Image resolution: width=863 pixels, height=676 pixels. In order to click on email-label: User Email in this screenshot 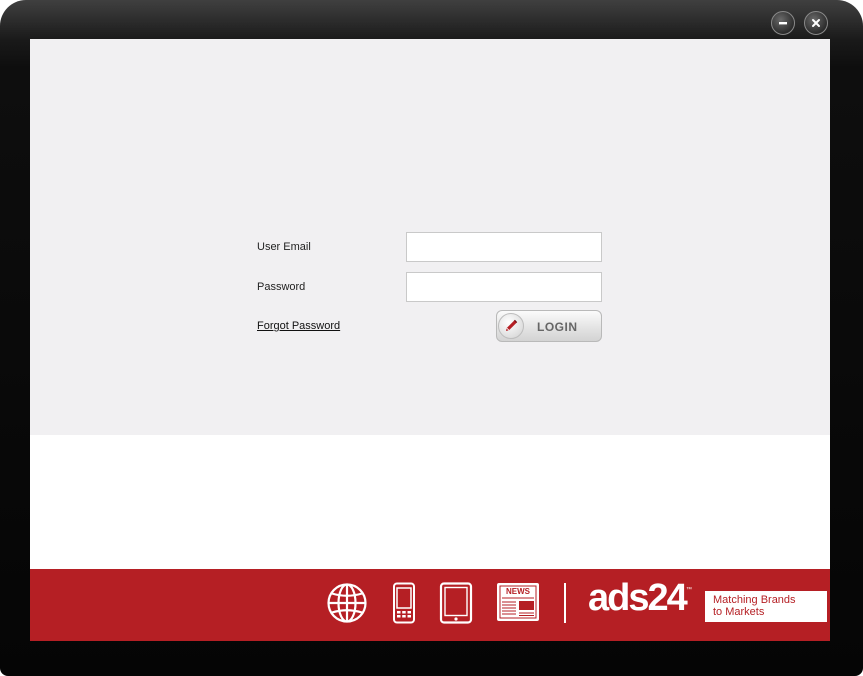, I will do `click(284, 247)`.